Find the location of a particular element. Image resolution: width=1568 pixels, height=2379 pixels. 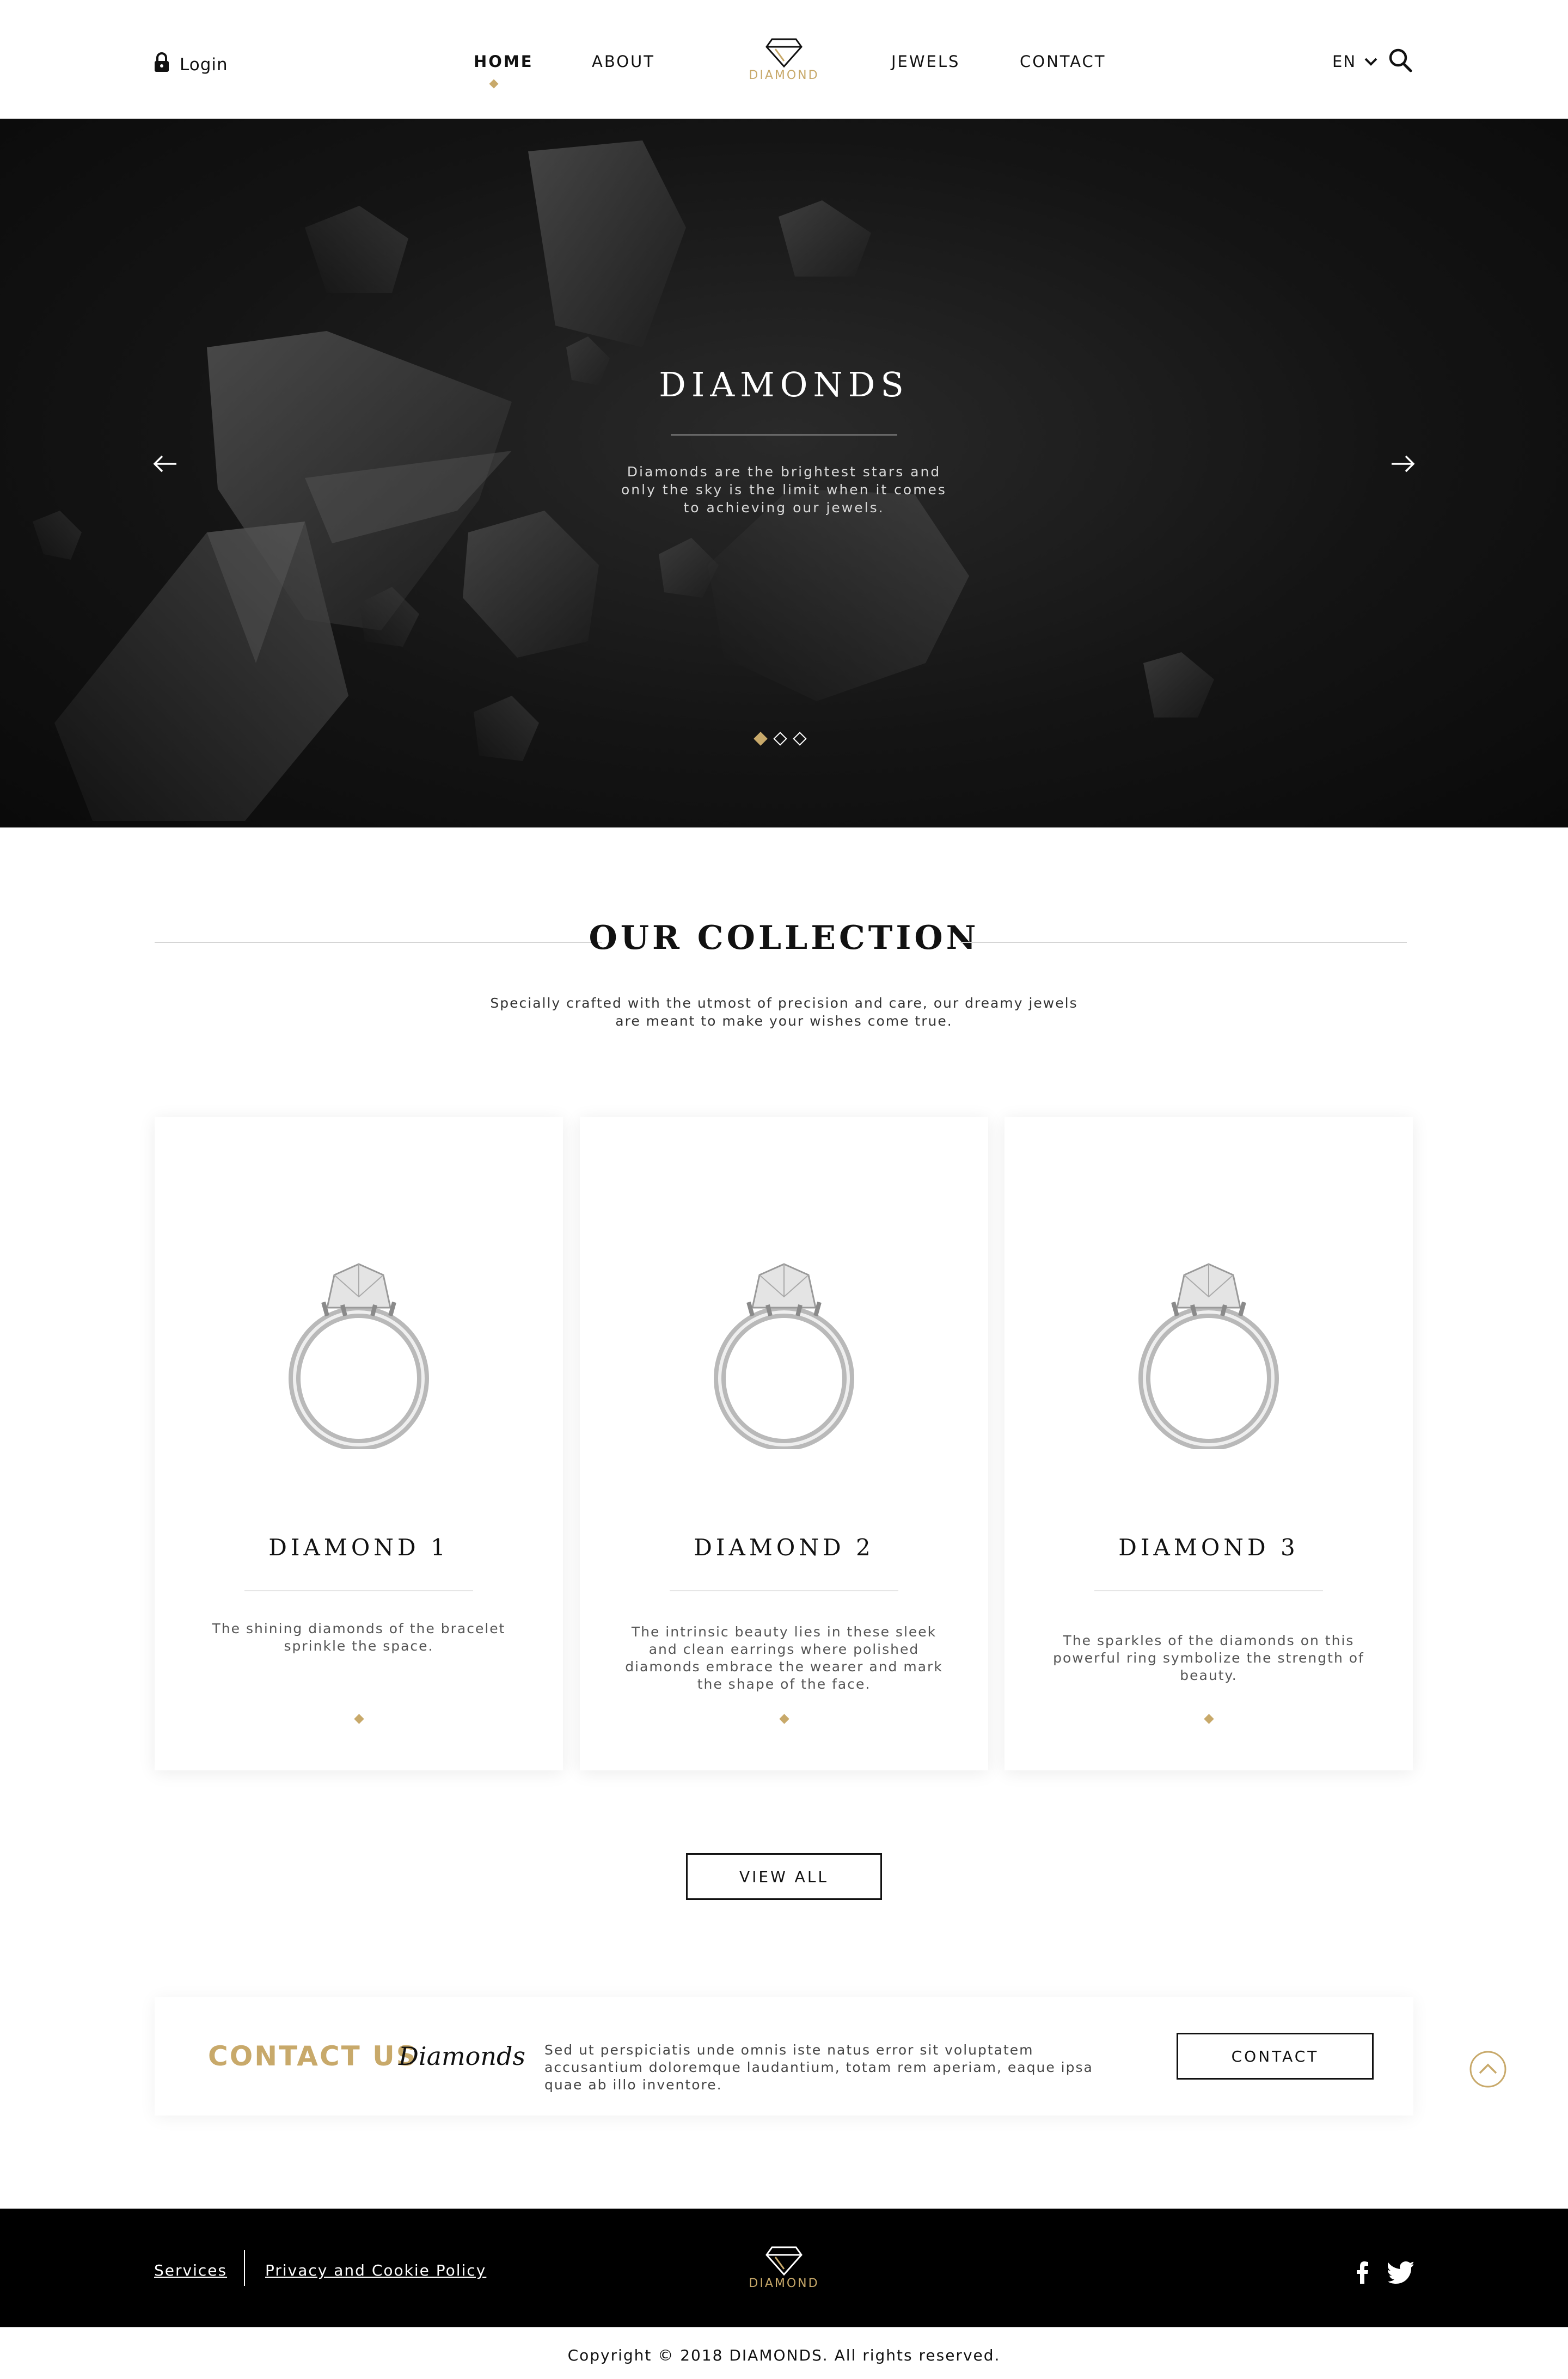

site-logo: DIAMOND is located at coordinates (784, 59).